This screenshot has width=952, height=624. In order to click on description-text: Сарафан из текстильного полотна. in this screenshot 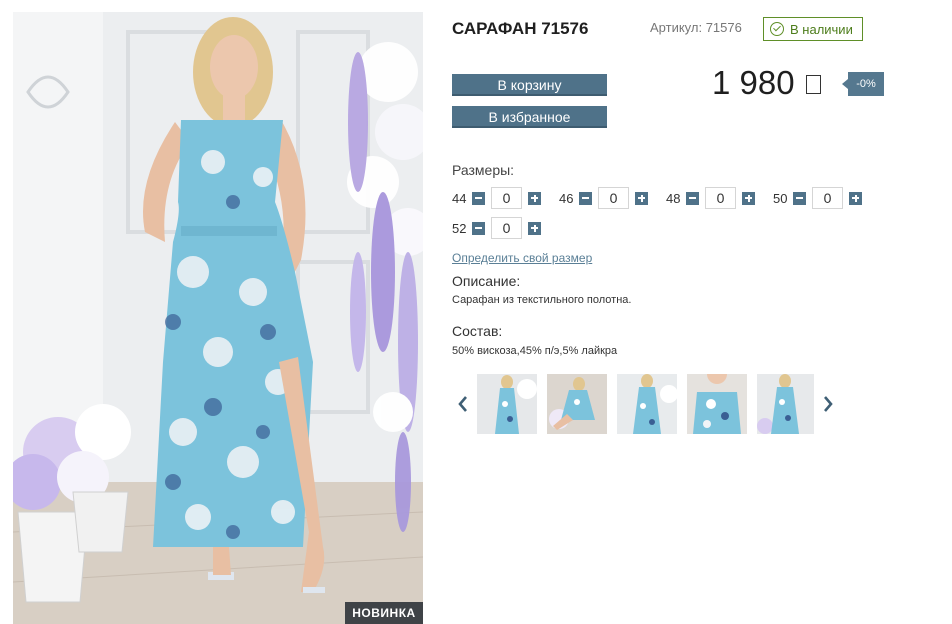, I will do `click(542, 300)`.